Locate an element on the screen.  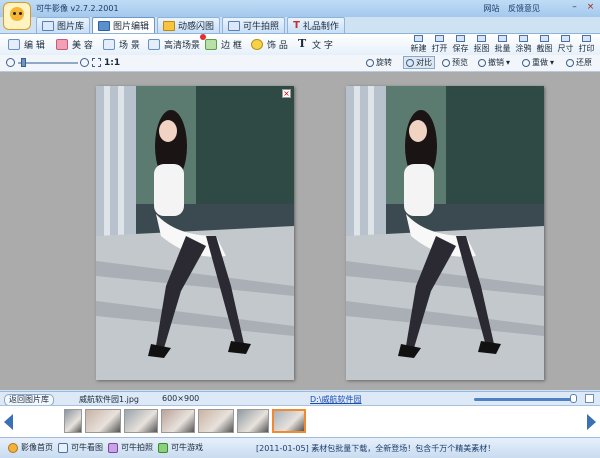
ornament-icon is located at coordinates (257, 44).